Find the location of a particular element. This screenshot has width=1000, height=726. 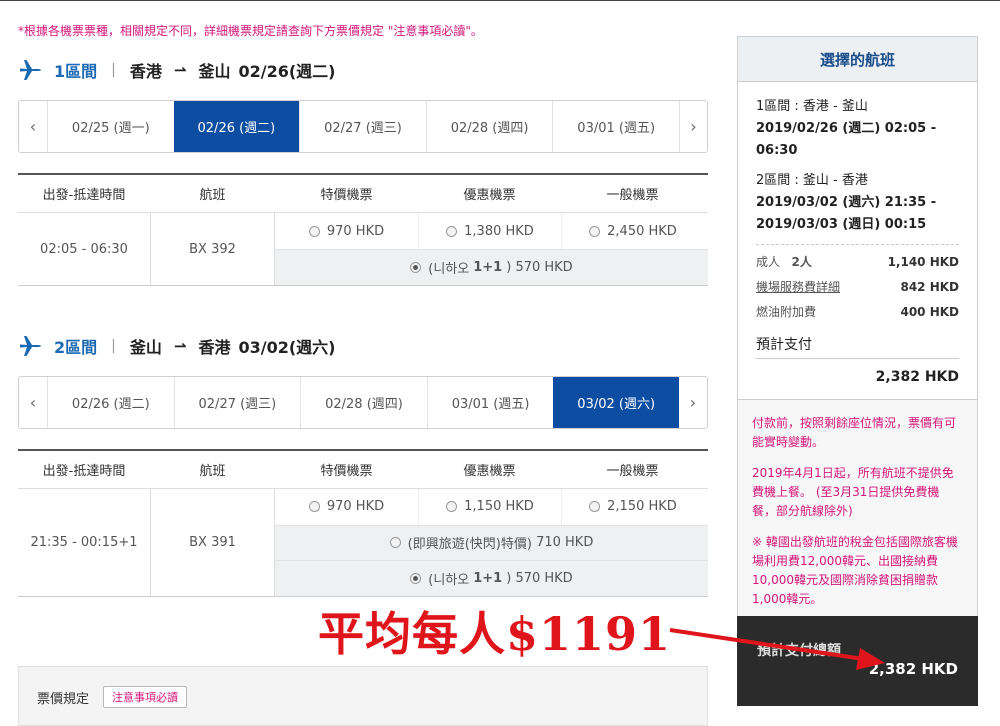

cost-label: 燃油附加費 is located at coordinates (786, 312).